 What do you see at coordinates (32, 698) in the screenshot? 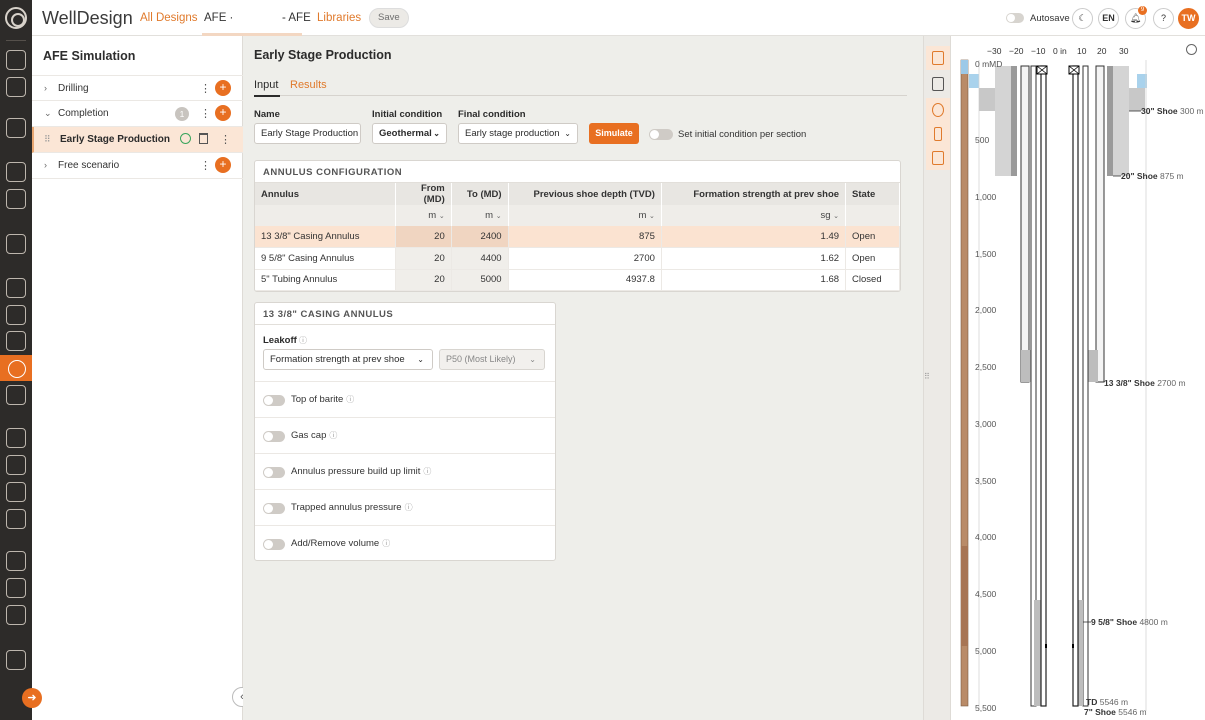
I see `expand-arrow-icon: ➜` at bounding box center [32, 698].